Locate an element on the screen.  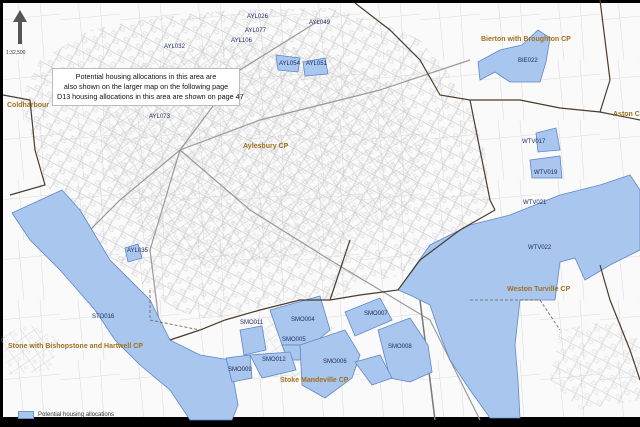
allocation-smo011 is located at coordinates (253, 340).